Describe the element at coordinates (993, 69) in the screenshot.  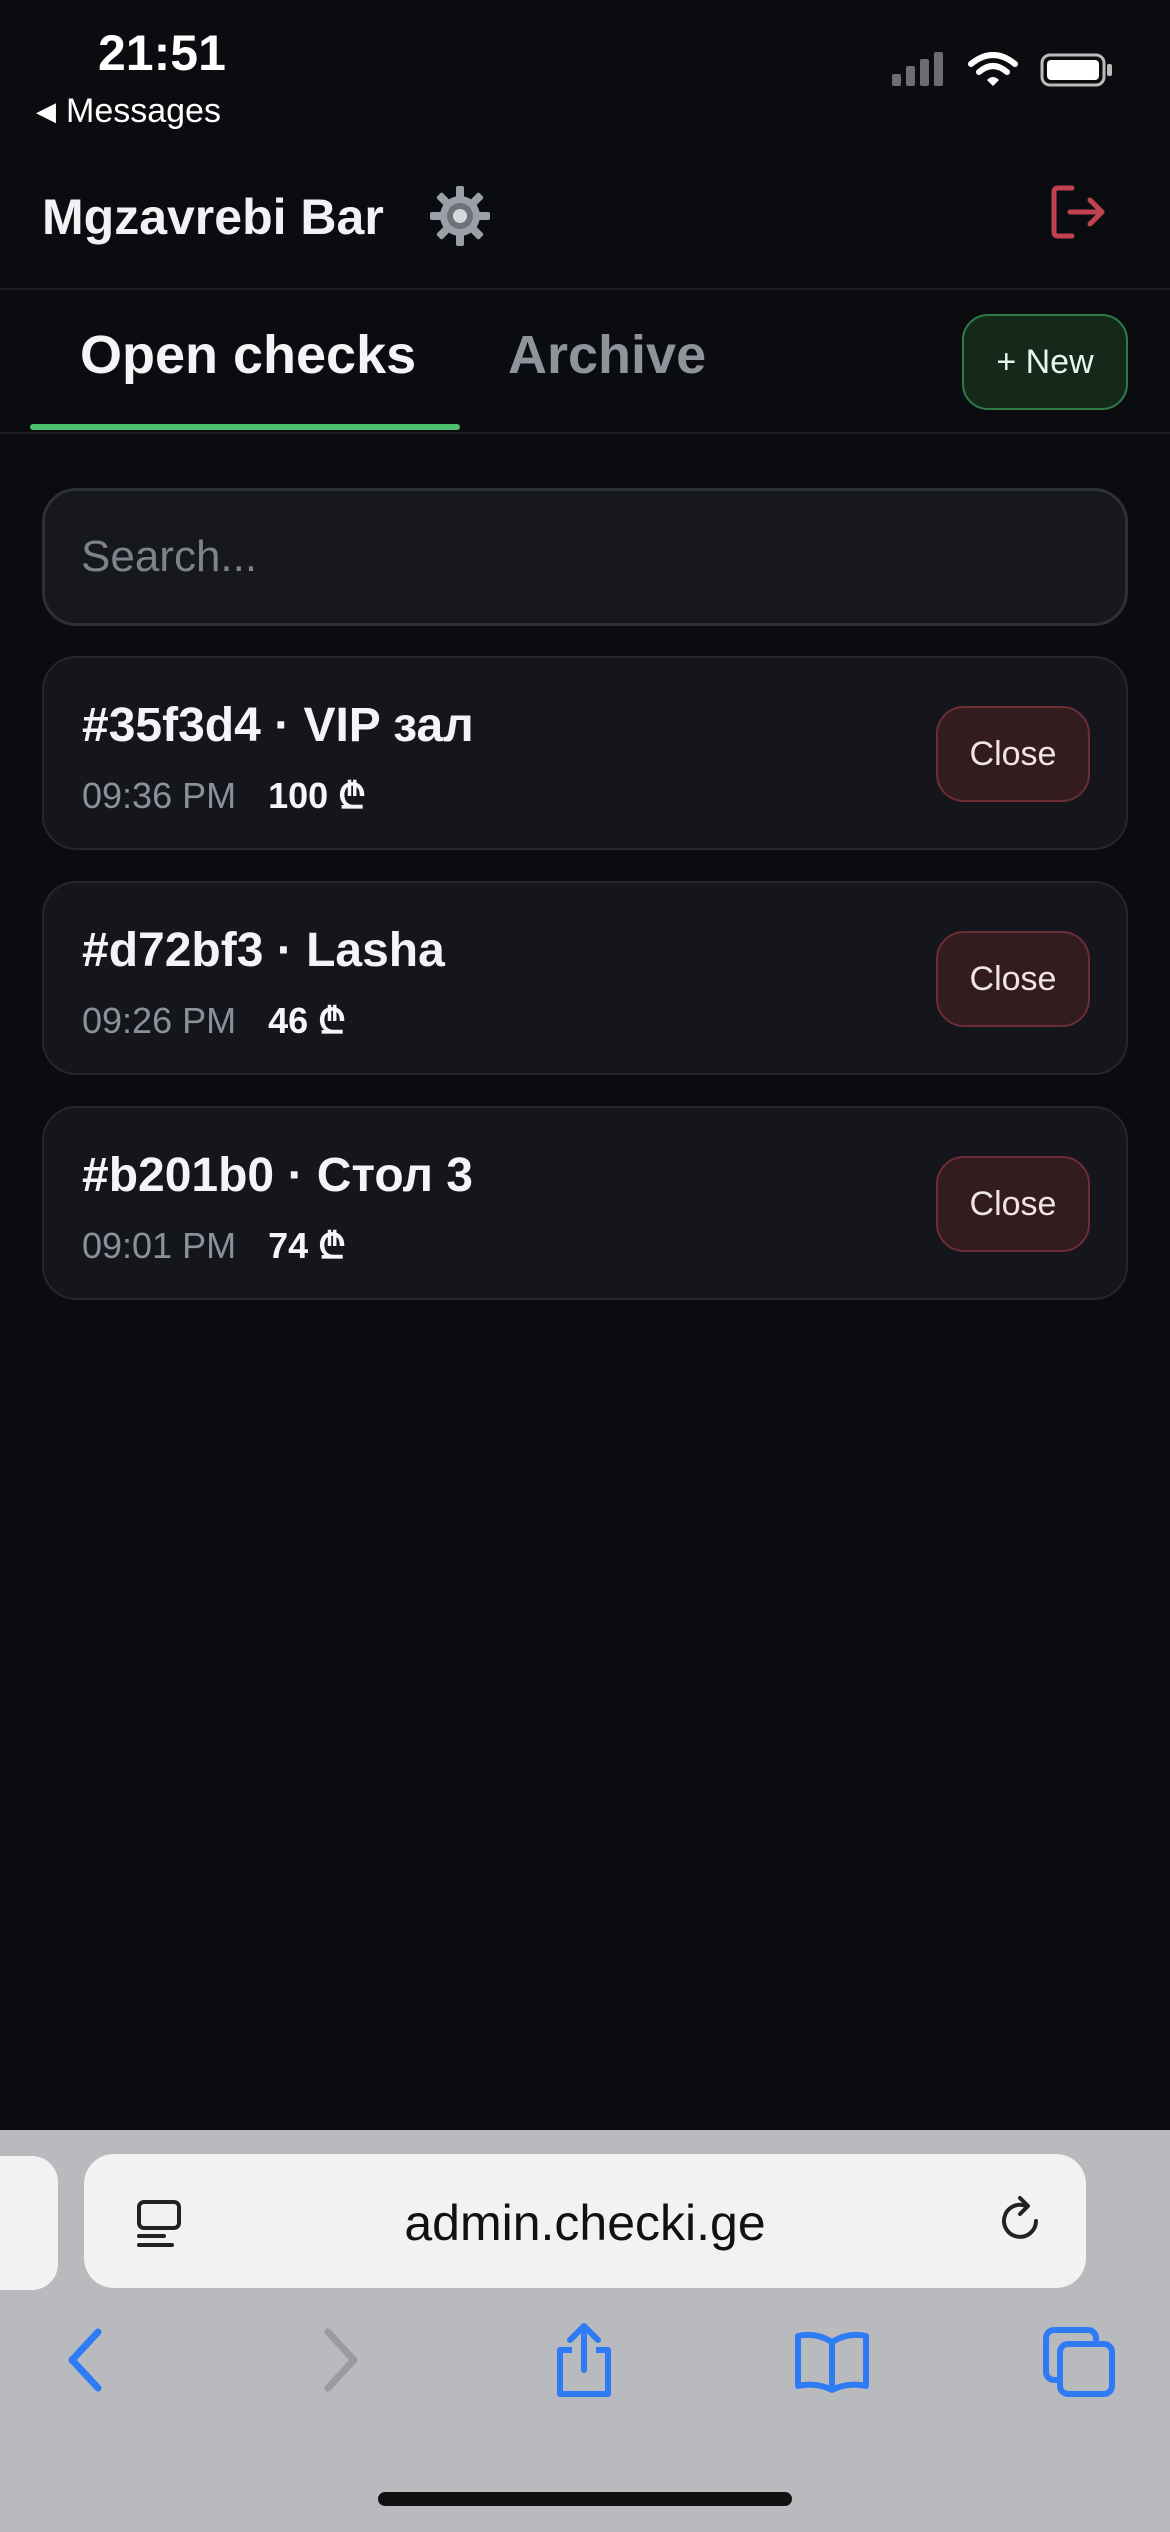
I see `wifi-icon` at that location.